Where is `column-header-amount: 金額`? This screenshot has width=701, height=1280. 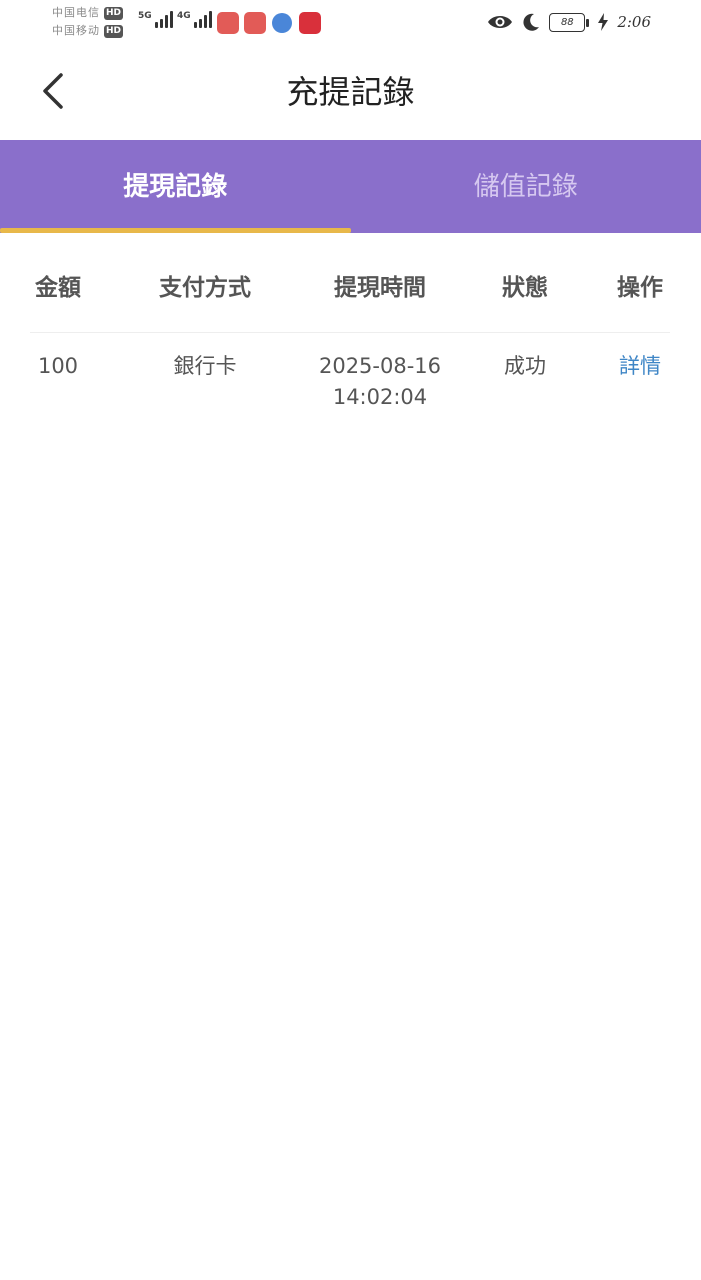
column-header-amount: 金額 is located at coordinates (58, 288).